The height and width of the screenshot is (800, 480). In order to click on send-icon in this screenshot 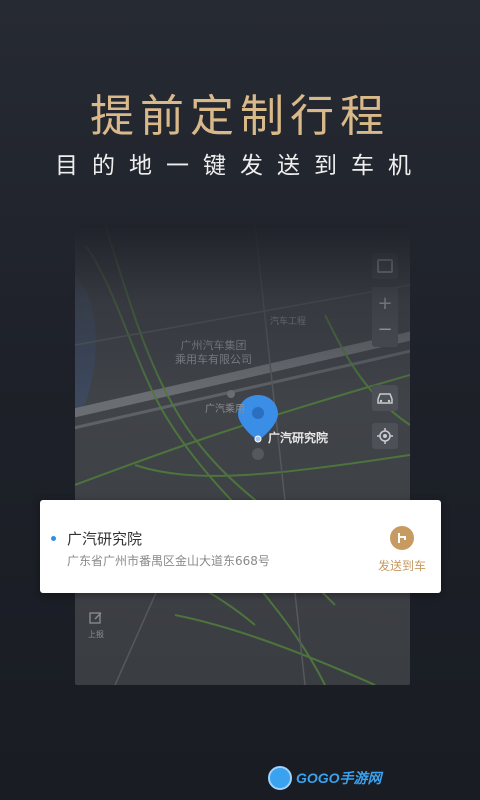, I will do `click(402, 538)`.